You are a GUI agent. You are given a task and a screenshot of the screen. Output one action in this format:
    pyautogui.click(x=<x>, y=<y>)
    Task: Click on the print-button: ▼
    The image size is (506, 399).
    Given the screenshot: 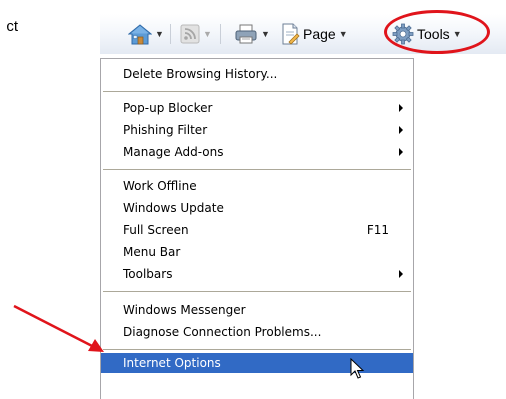 What is the action you would take?
    pyautogui.click(x=252, y=34)
    